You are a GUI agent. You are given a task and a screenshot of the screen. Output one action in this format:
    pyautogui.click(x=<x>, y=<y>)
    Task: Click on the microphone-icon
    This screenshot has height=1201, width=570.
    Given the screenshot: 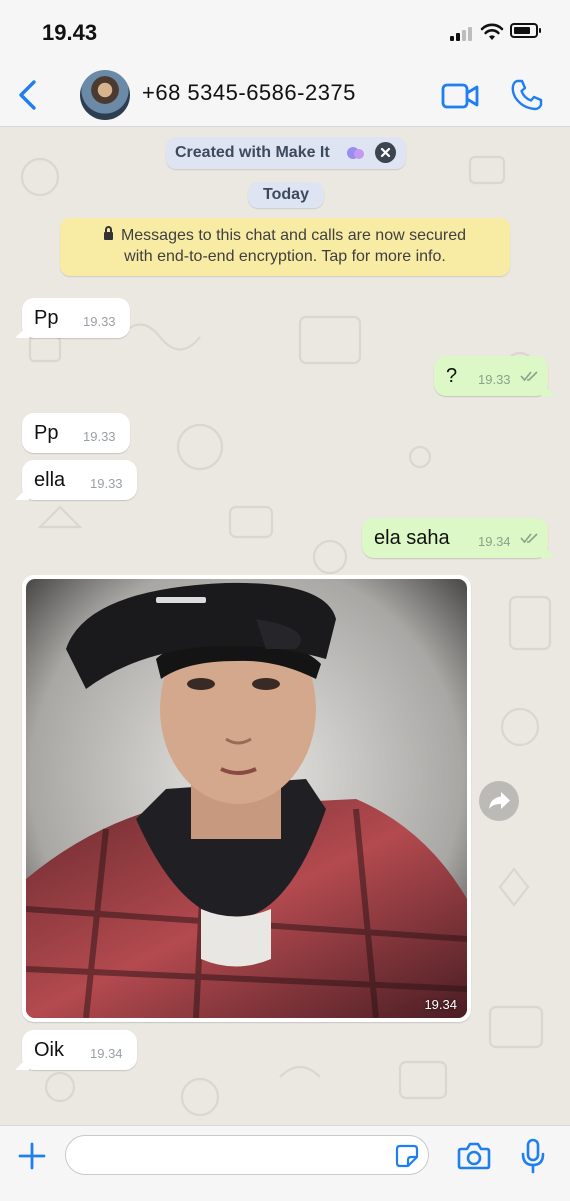 What is the action you would take?
    pyautogui.click(x=533, y=1156)
    